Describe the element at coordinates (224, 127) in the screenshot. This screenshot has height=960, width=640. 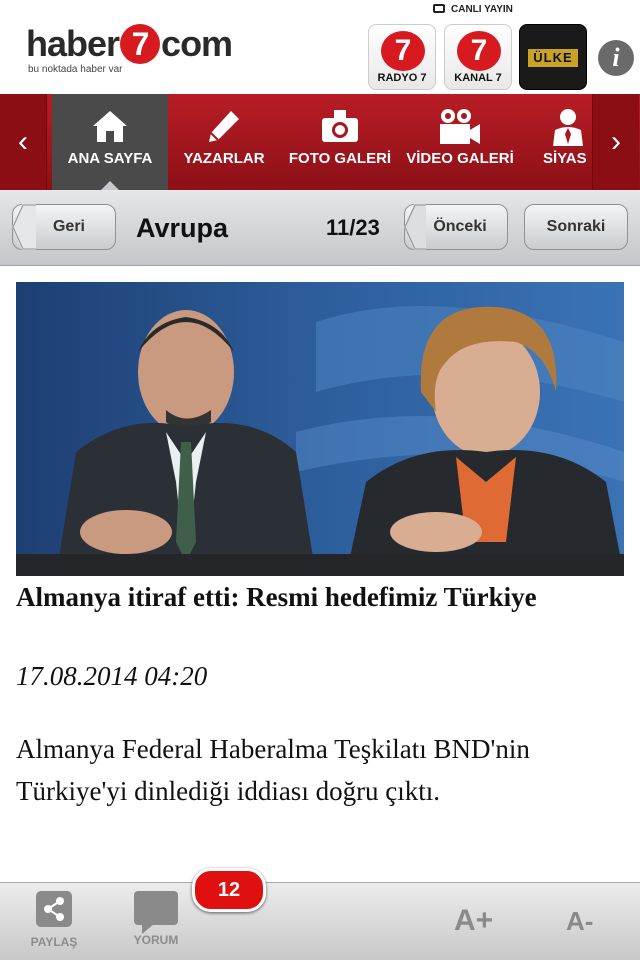
I see `pencil-icon` at that location.